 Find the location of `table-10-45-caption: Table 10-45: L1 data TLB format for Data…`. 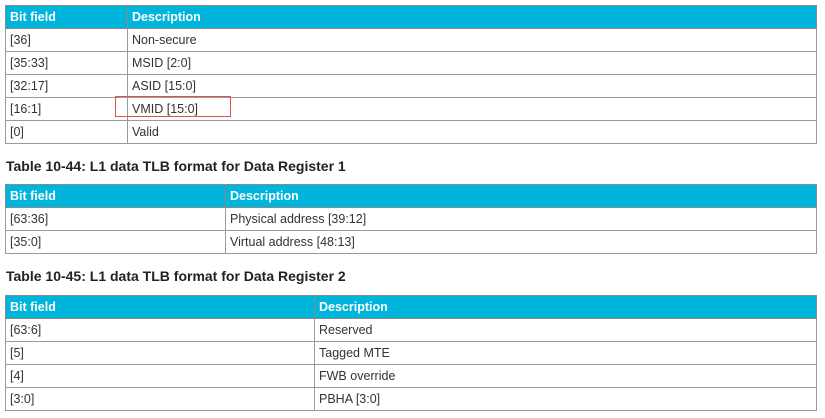

table-10-45-caption: Table 10-45: L1 data TLB format for Data… is located at coordinates (176, 276).